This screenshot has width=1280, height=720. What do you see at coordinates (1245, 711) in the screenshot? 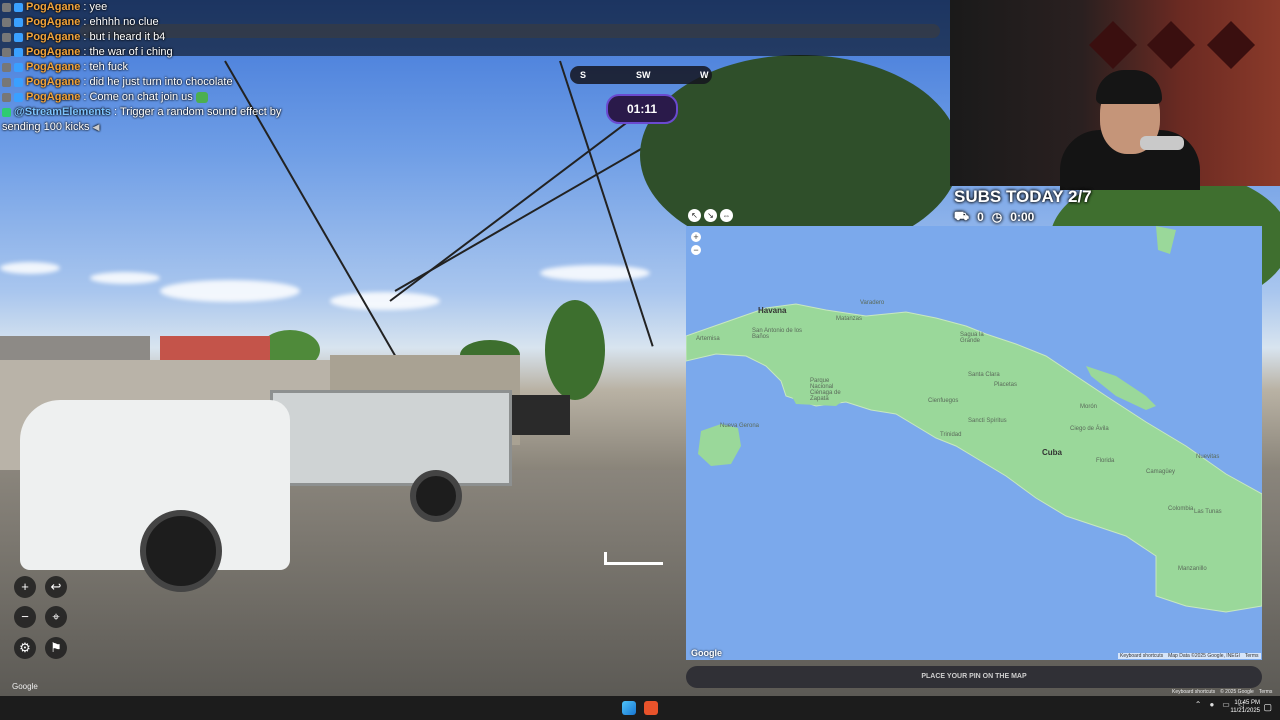
I see `taskbar-date: 11/21/2025` at bounding box center [1245, 711].